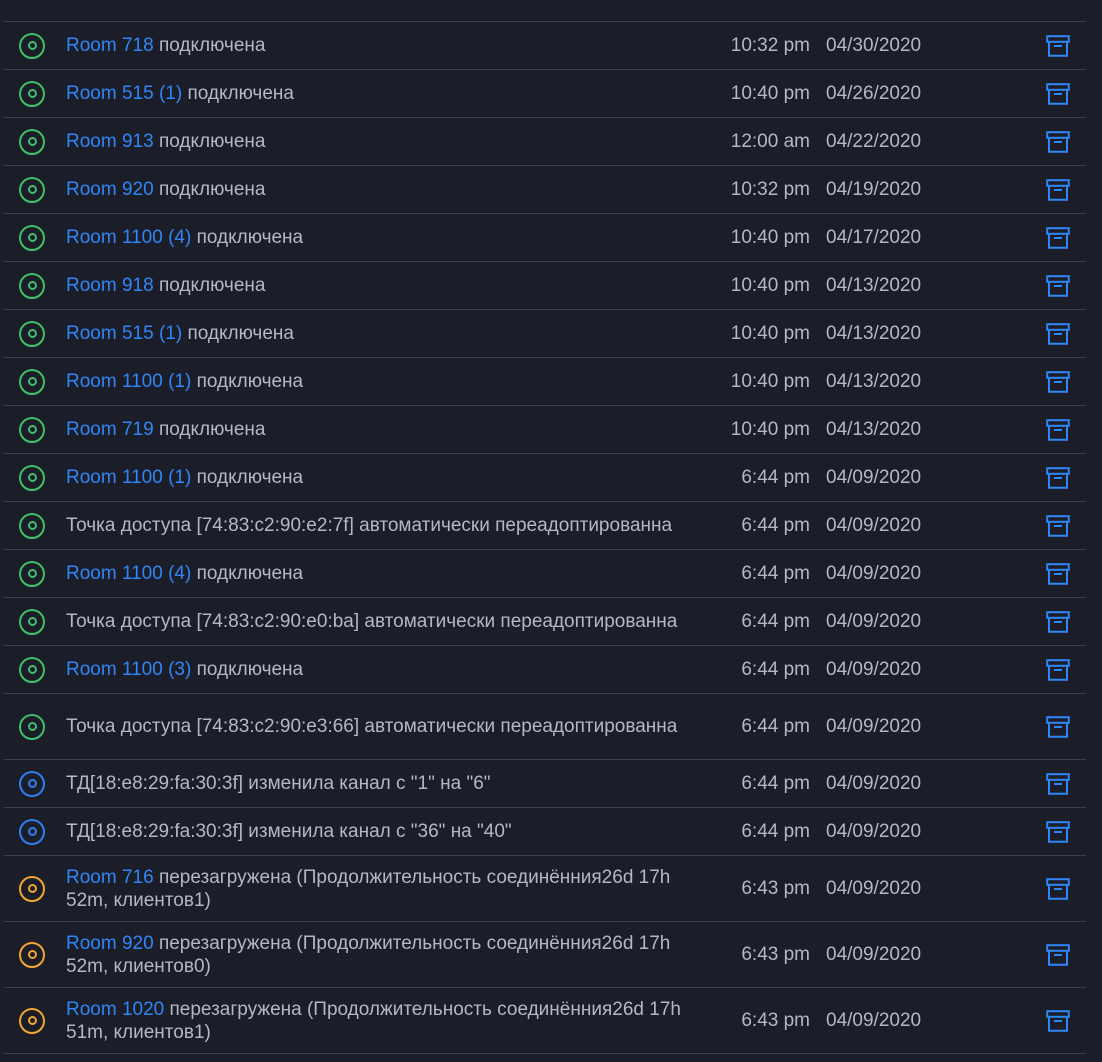 This screenshot has width=1102, height=1062. I want to click on event-time: 12:00 am, so click(770, 141).